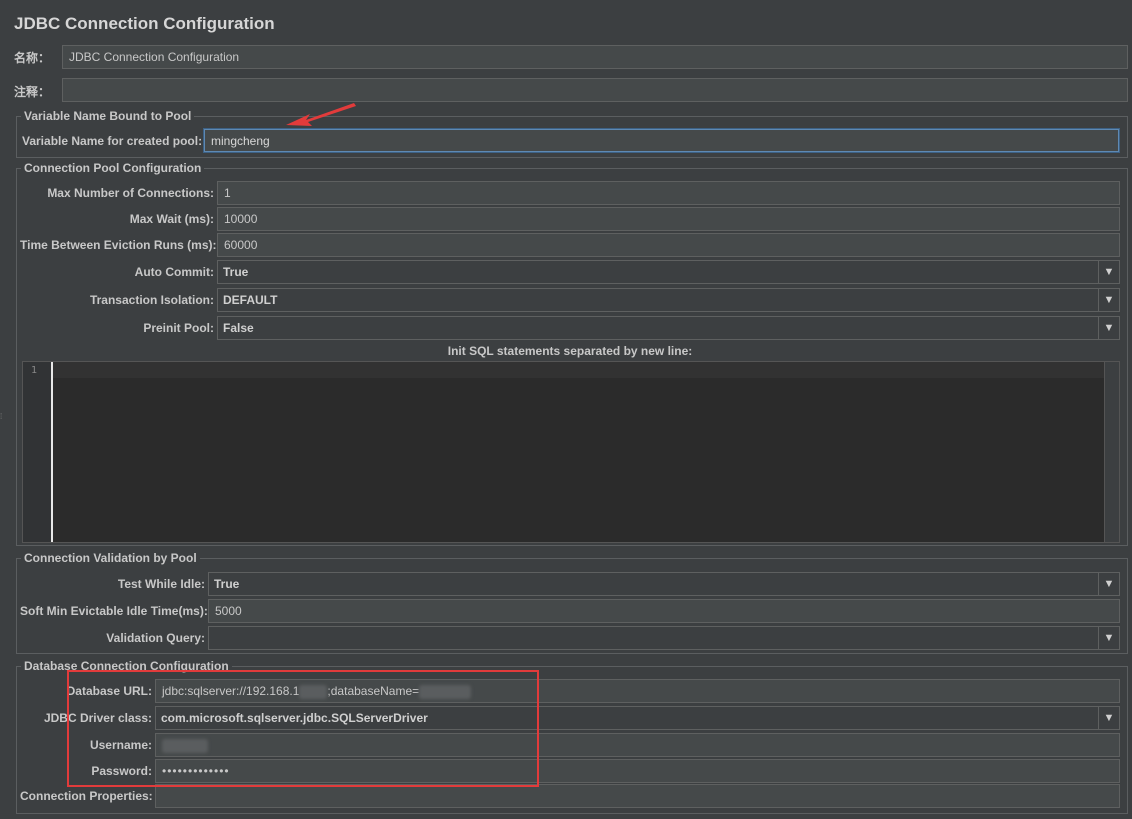  Describe the element at coordinates (637, 796) in the screenshot. I see `connection-properties-input` at that location.